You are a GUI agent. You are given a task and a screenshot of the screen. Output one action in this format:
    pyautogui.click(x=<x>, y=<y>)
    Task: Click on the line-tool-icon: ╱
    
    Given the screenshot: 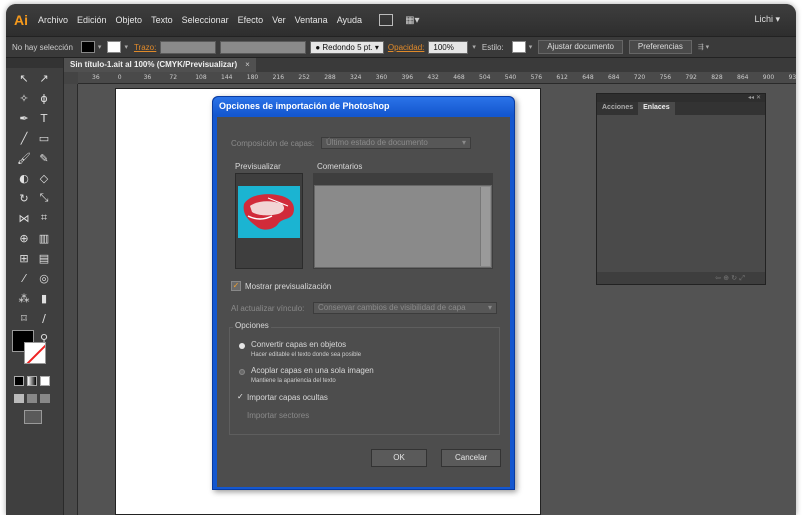 What is the action you would take?
    pyautogui.click(x=24, y=138)
    